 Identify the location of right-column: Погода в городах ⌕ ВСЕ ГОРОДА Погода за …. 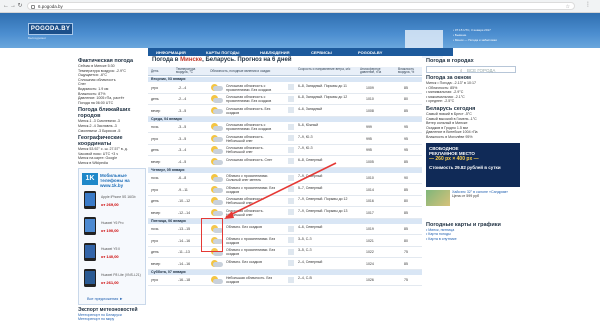
(473, 148).